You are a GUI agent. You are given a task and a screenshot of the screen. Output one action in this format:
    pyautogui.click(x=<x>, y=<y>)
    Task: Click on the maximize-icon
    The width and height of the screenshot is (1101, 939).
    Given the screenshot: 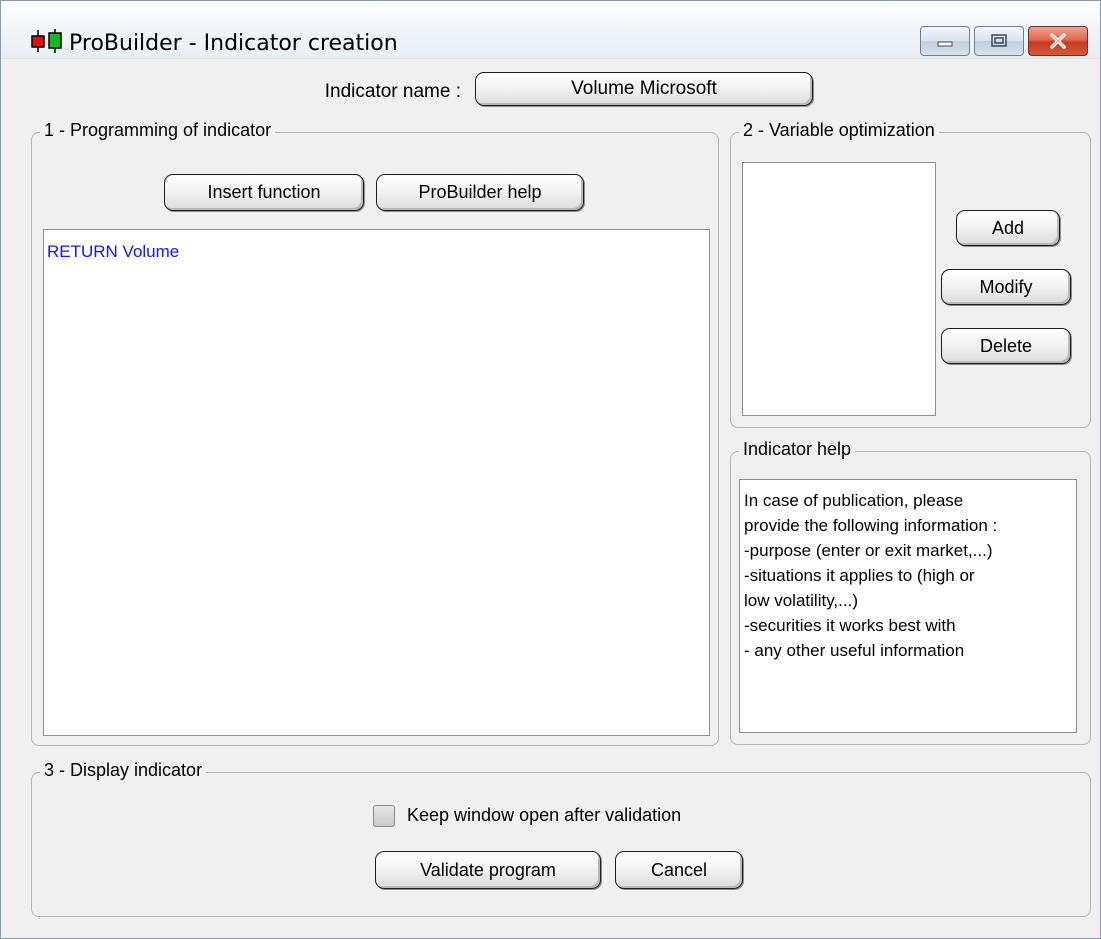 What is the action you would take?
    pyautogui.click(x=999, y=40)
    